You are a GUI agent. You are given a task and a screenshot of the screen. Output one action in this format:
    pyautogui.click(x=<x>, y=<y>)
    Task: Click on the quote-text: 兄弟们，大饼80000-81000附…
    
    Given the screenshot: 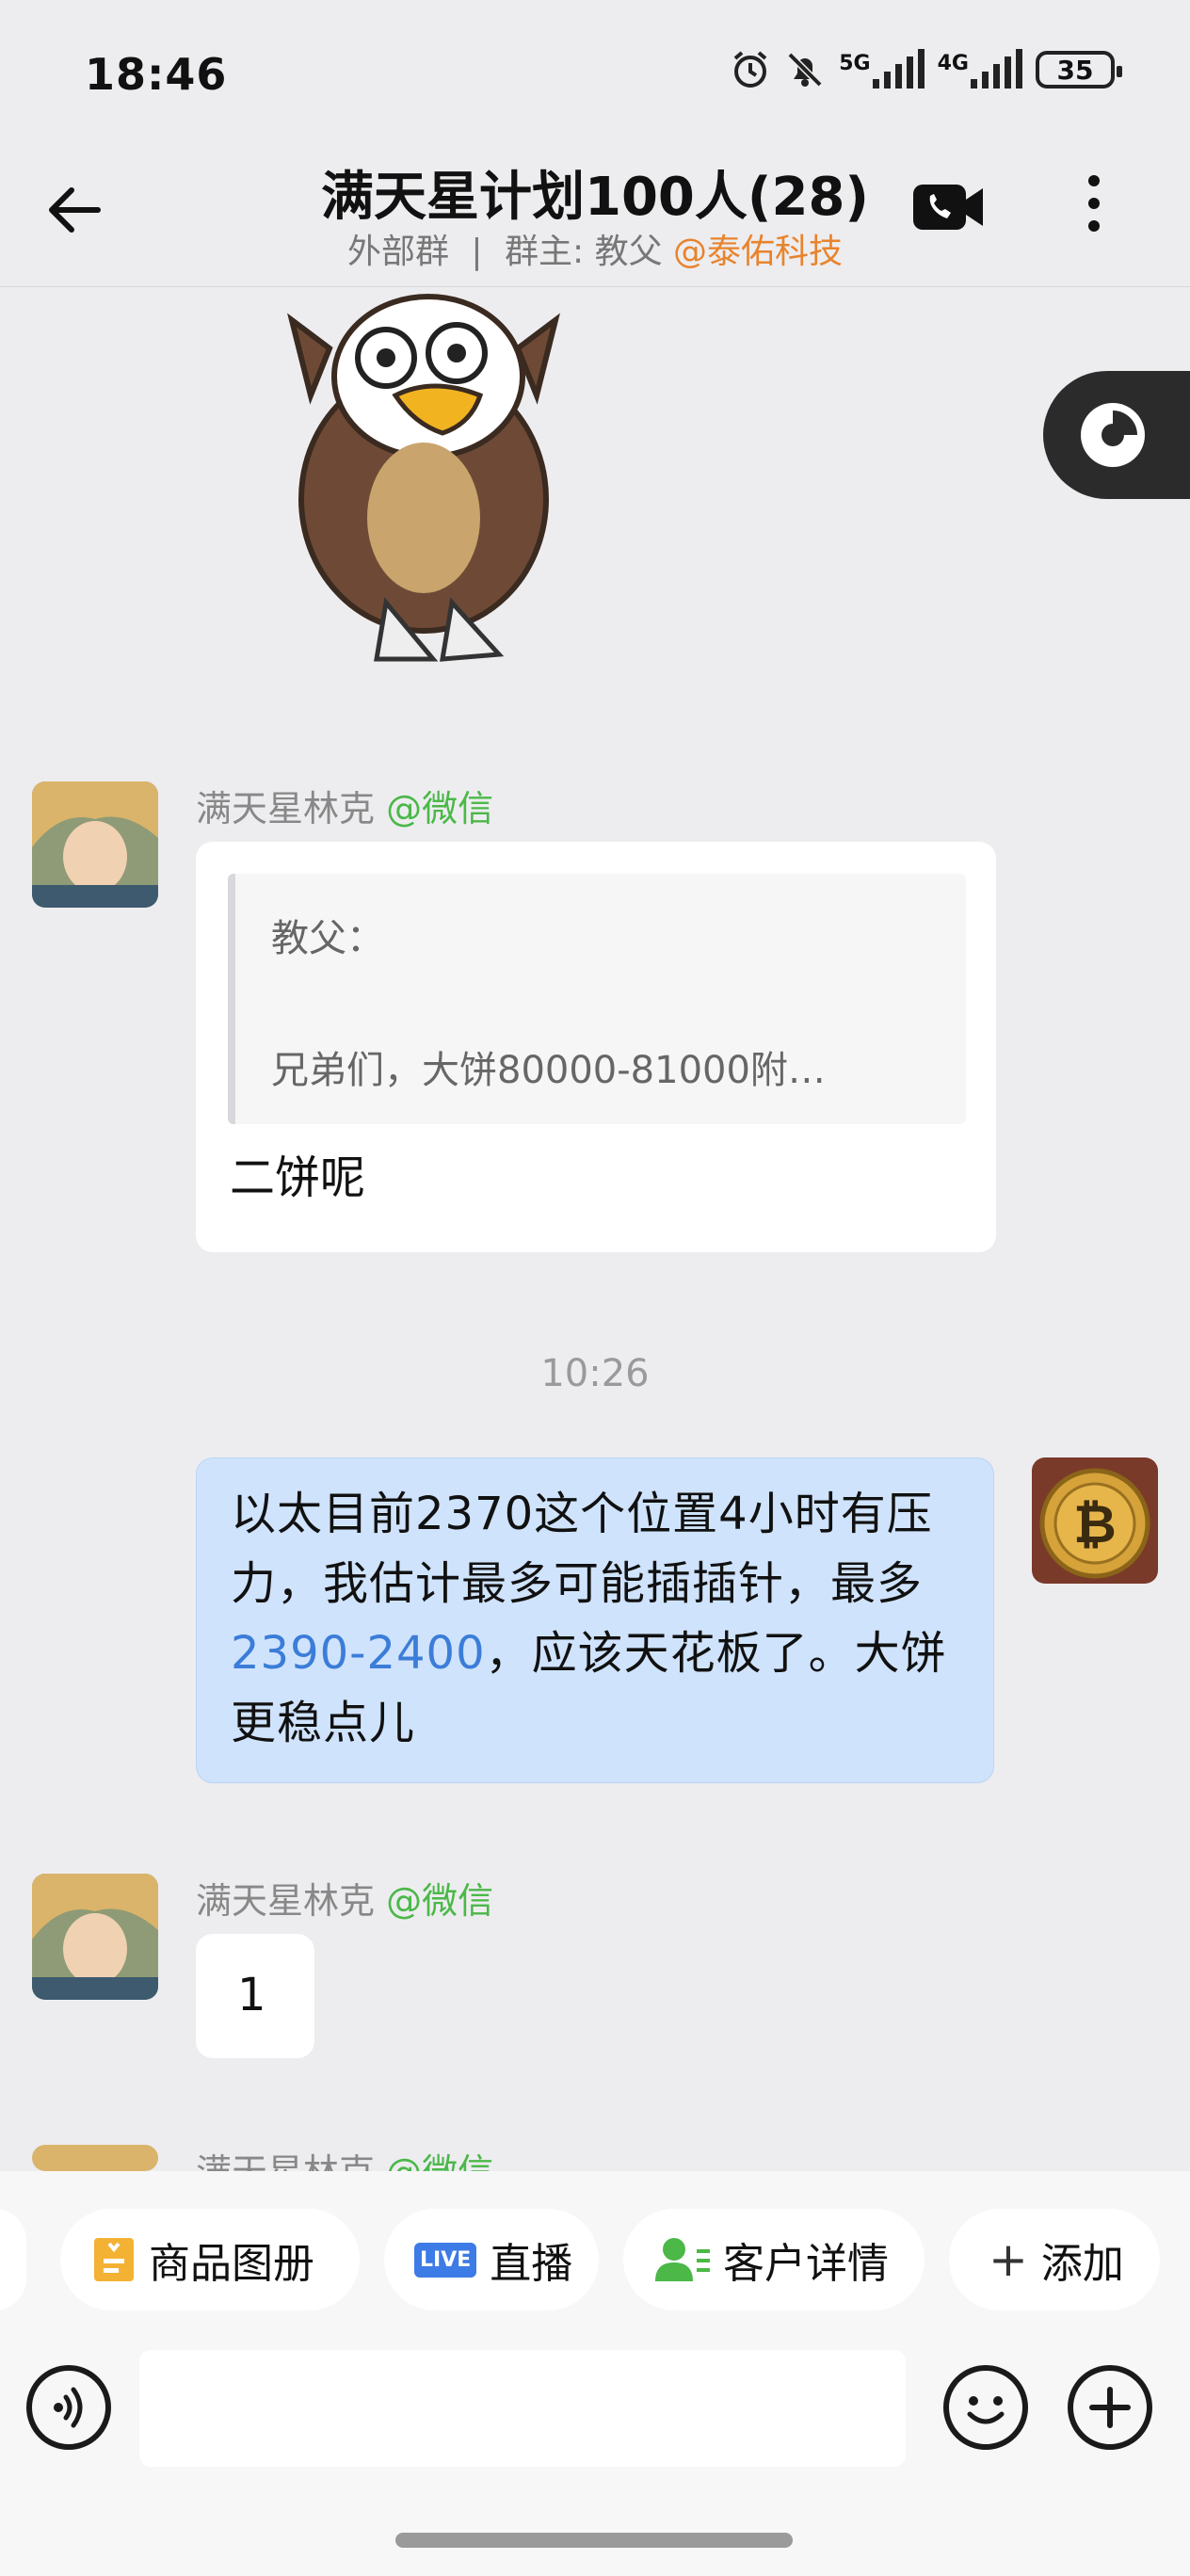 What is the action you would take?
    pyautogui.click(x=549, y=1070)
    